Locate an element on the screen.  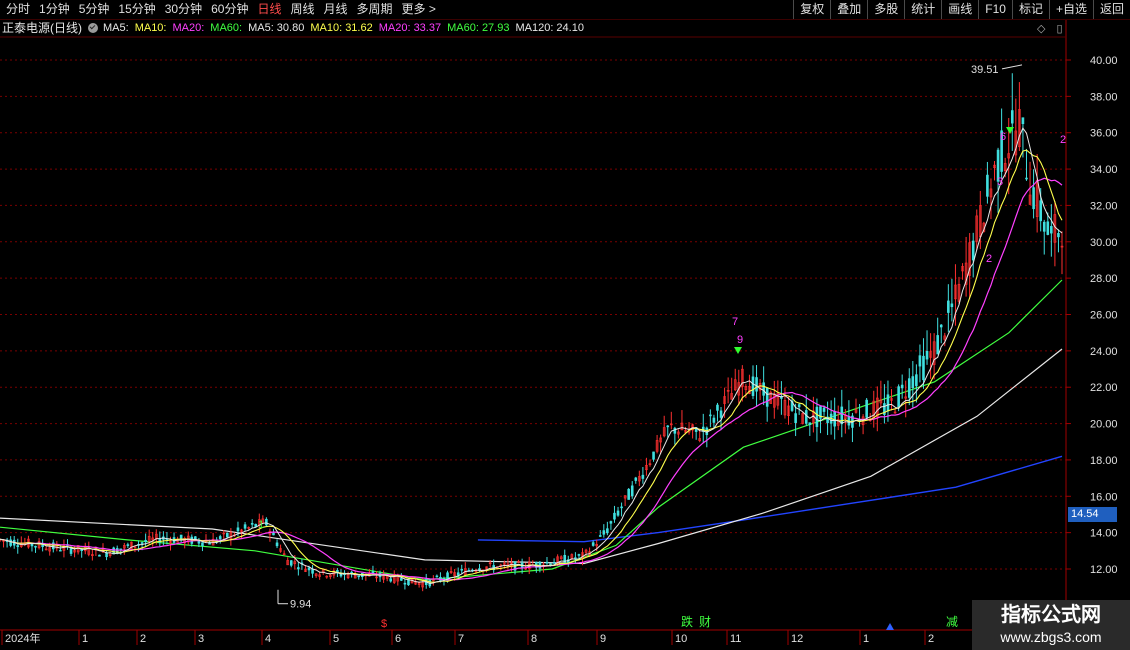
sequence-label-4: 3 is located at coordinates (1000, 182).